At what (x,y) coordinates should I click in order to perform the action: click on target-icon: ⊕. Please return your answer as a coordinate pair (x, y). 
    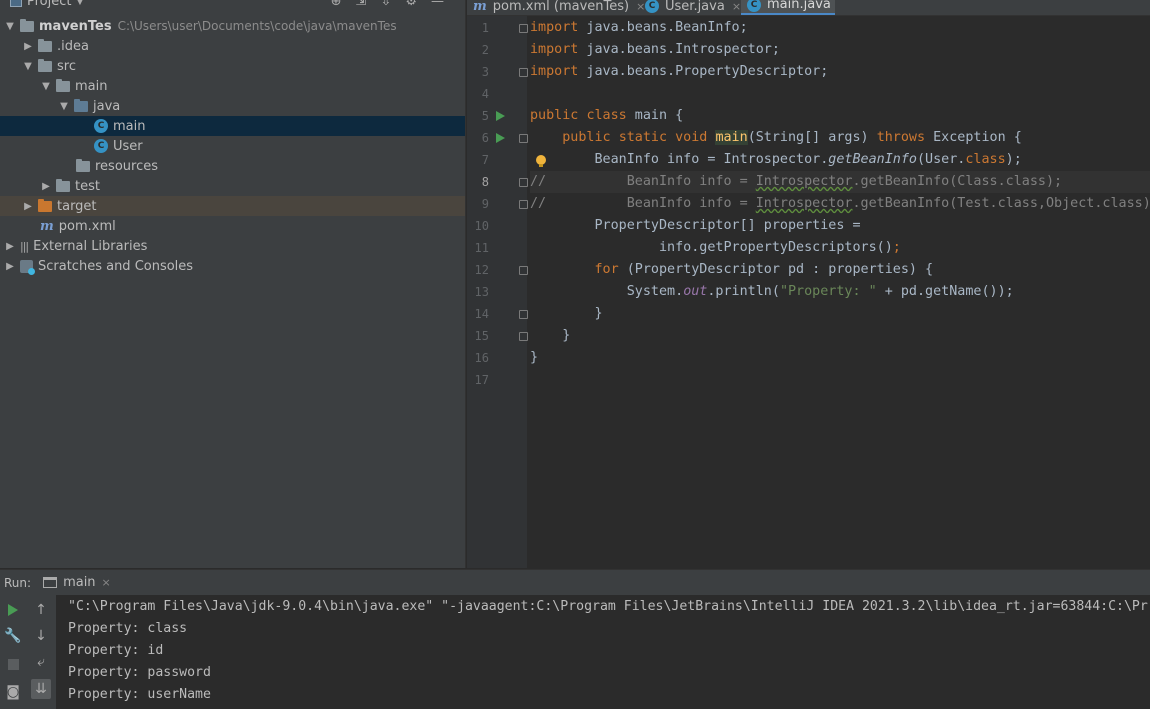
    Looking at the image, I should click on (336, 4).